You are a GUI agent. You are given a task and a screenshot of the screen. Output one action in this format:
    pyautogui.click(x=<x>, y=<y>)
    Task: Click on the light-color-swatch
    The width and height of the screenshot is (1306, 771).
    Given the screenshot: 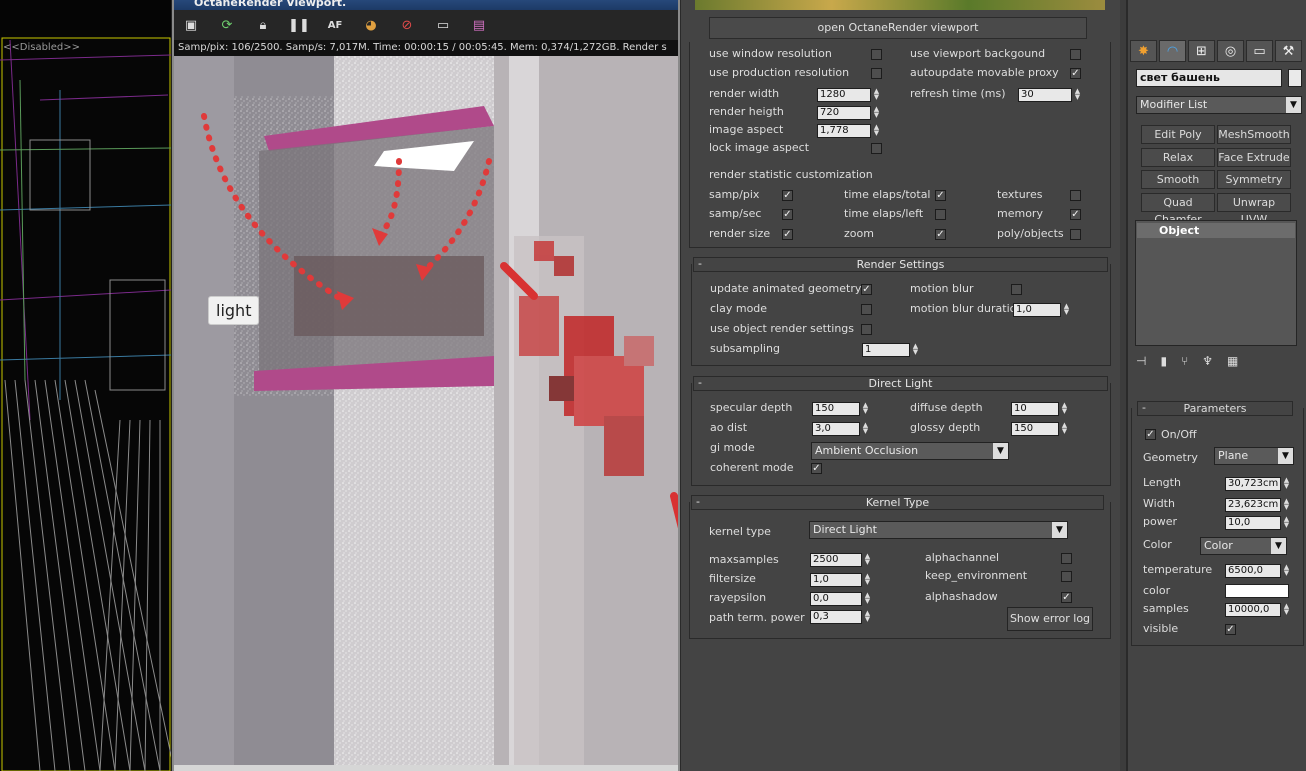 What is the action you would take?
    pyautogui.click(x=1257, y=591)
    